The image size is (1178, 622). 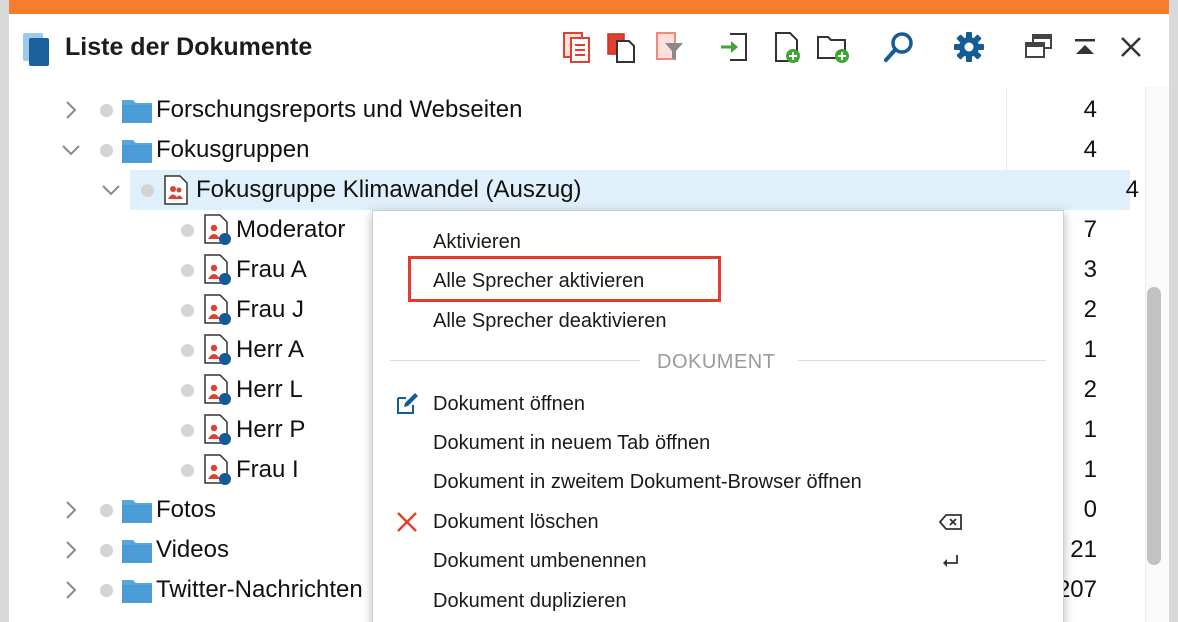 I want to click on search-button, so click(x=899, y=47).